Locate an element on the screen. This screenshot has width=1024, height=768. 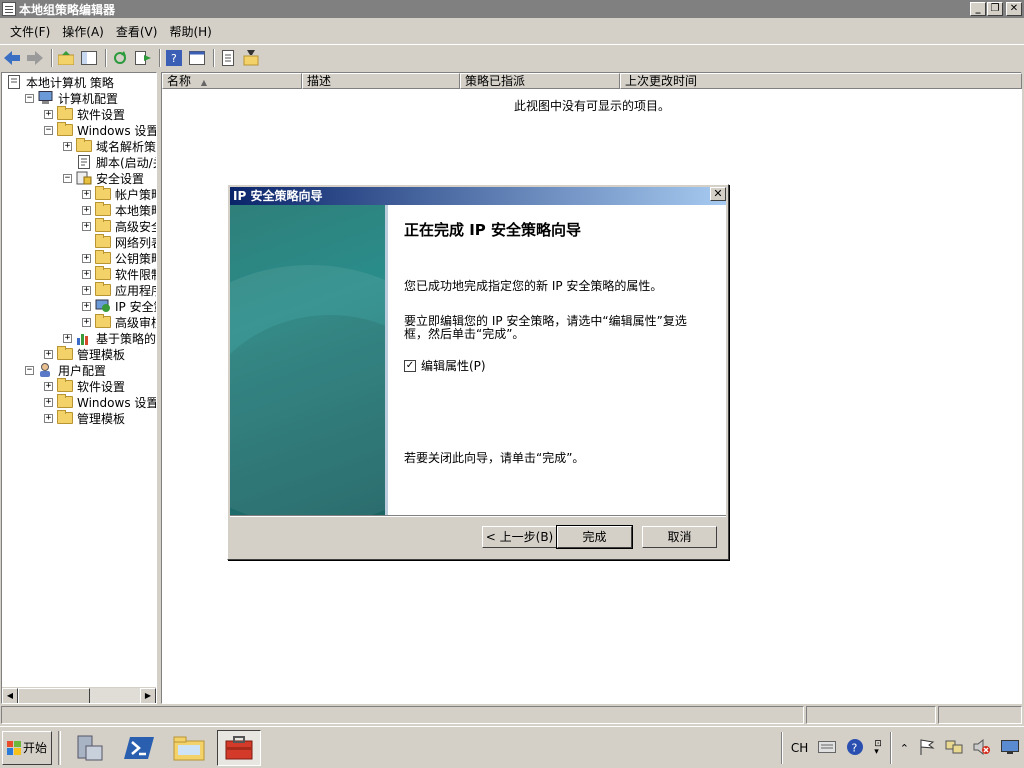
tree-item: + 高级审核策 is located at coordinates (119, 322).